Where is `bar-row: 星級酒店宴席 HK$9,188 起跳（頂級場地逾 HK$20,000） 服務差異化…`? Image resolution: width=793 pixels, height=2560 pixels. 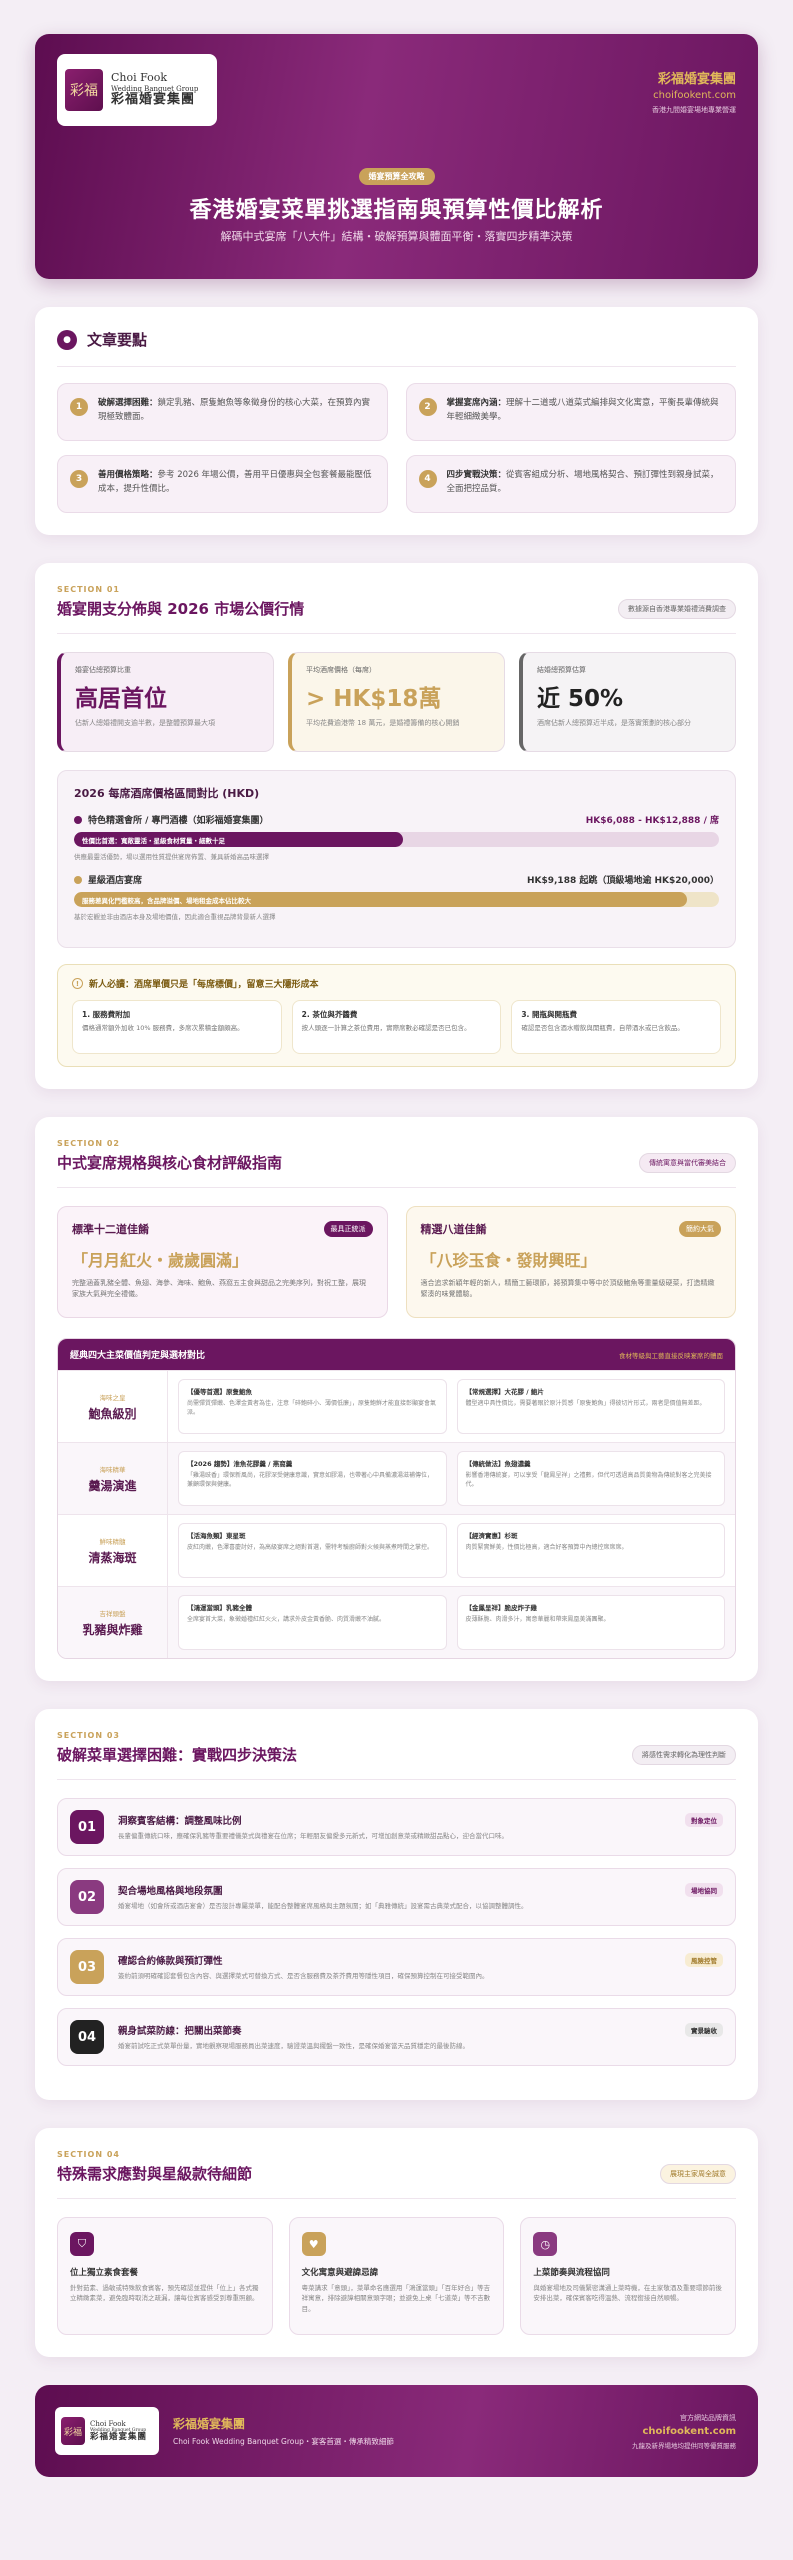 bar-row: 星級酒店宴席 HK$9,188 起跳（頂級場地逾 HK$20,000） 服務差異化… is located at coordinates (396, 897).